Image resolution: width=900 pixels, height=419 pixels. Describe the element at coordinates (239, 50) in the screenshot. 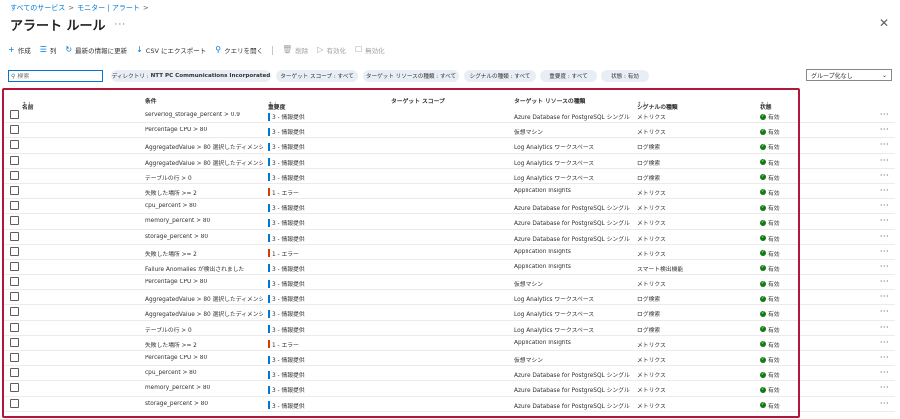

I see `open-query-button: ⚲ クエリを開く` at that location.